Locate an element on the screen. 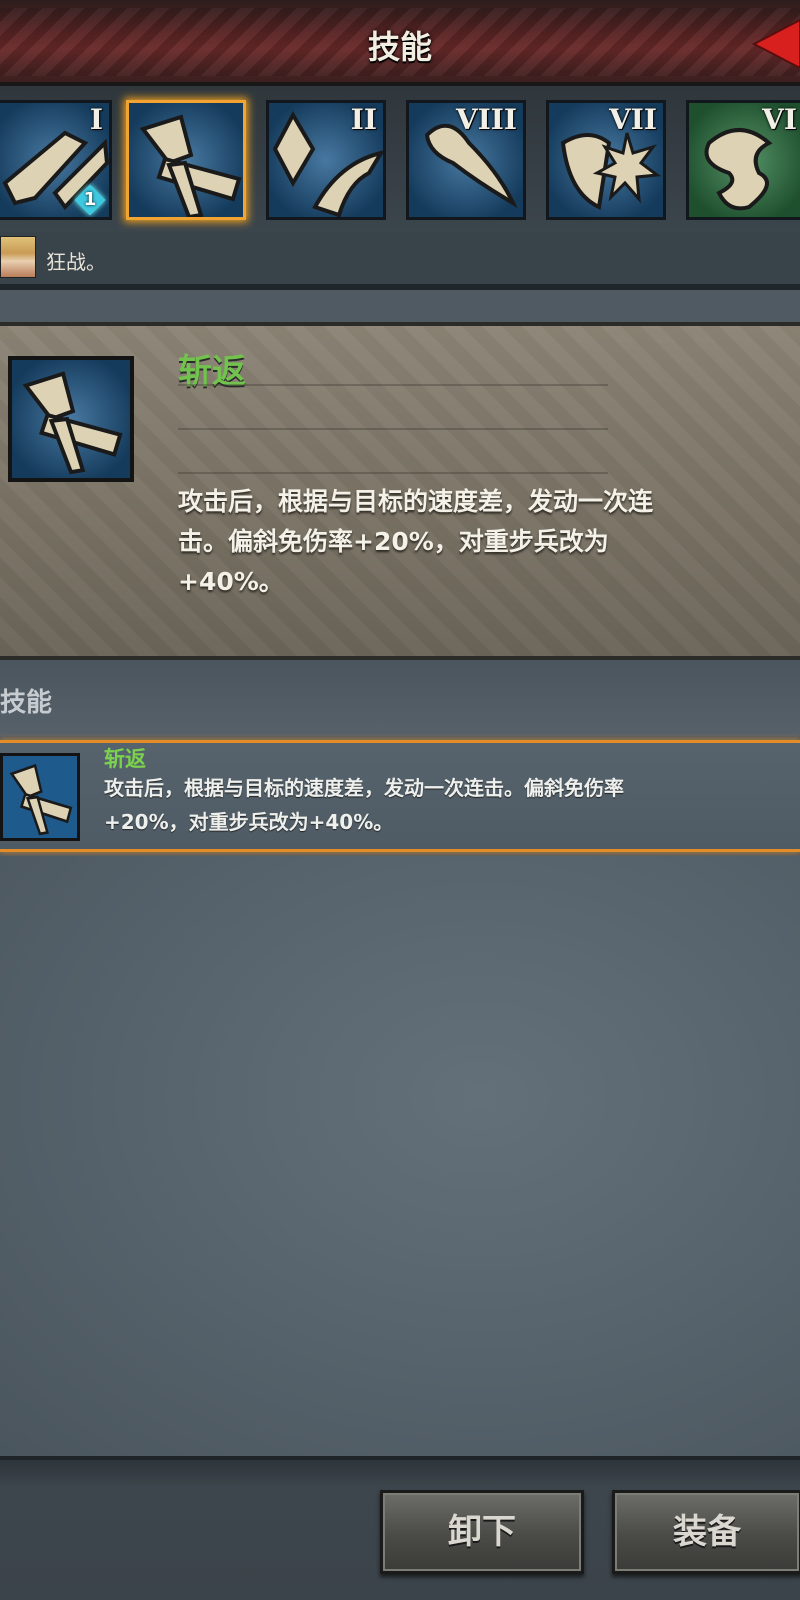  title-bar: 技能 is located at coordinates (400, 43).